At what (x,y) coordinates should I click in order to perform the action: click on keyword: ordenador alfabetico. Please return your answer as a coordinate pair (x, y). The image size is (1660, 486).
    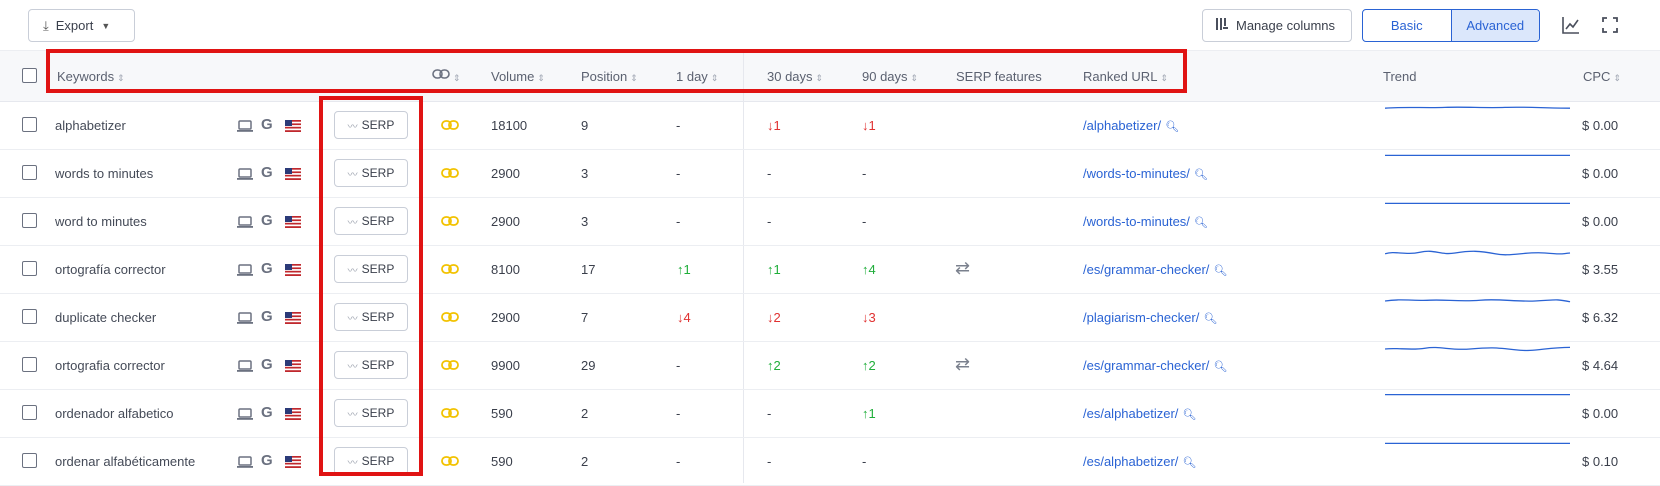
    Looking at the image, I should click on (114, 413).